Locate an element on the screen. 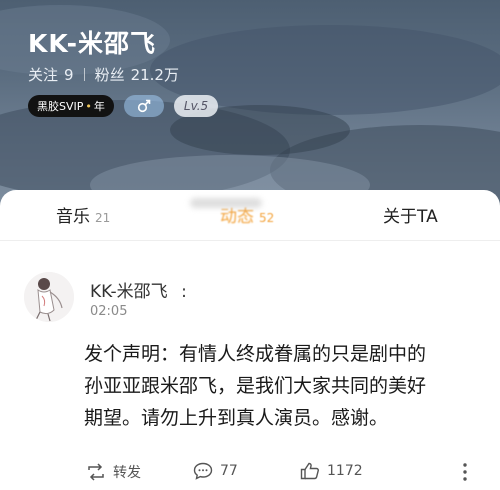  vip-badge: 黑胶SVIP • 年 is located at coordinates (71, 106).